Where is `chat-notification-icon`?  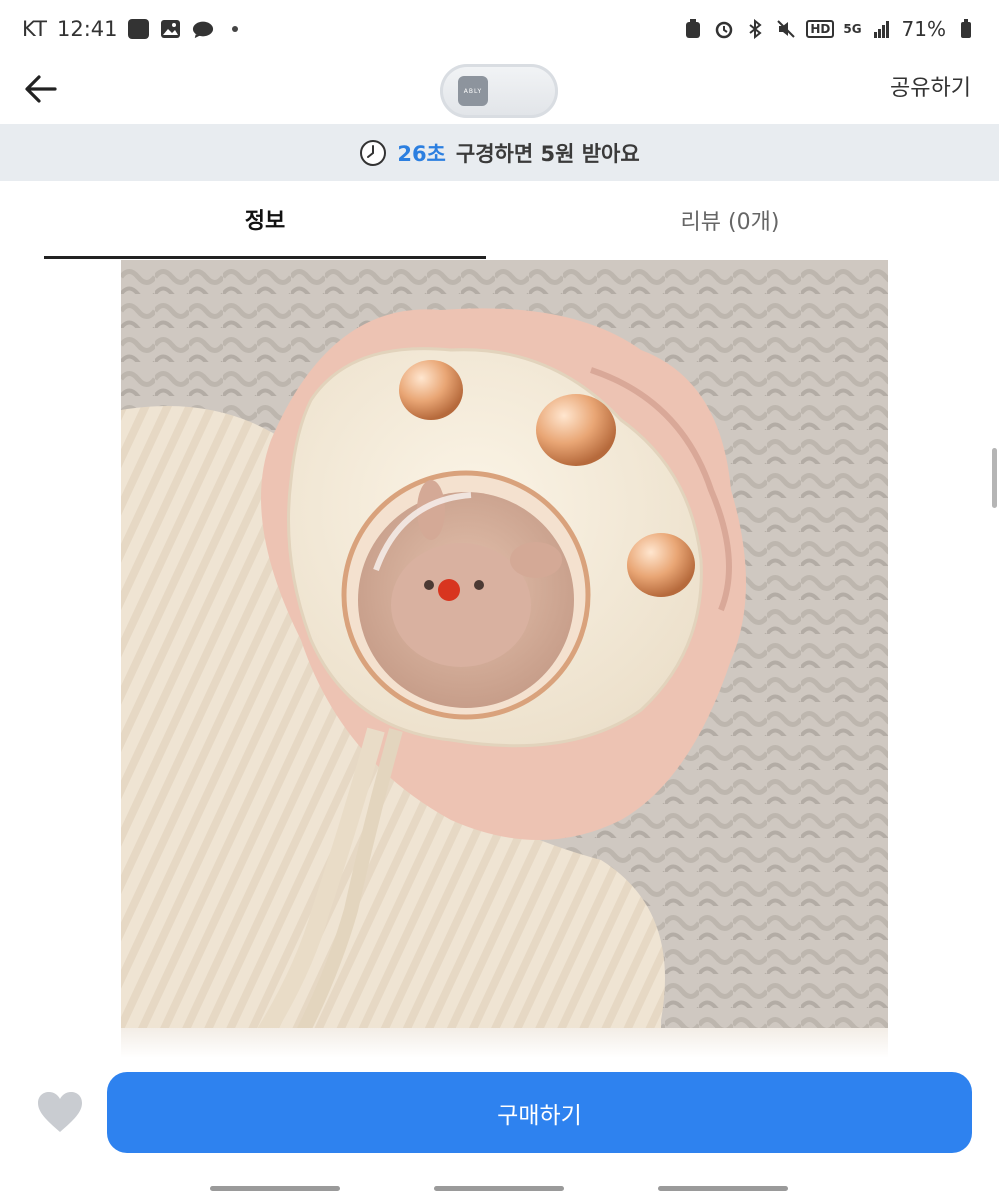 chat-notification-icon is located at coordinates (203, 29).